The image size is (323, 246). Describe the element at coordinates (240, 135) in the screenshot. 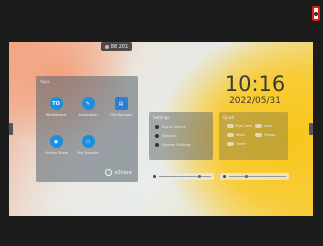

I see `toggle-label: Mute` at that location.